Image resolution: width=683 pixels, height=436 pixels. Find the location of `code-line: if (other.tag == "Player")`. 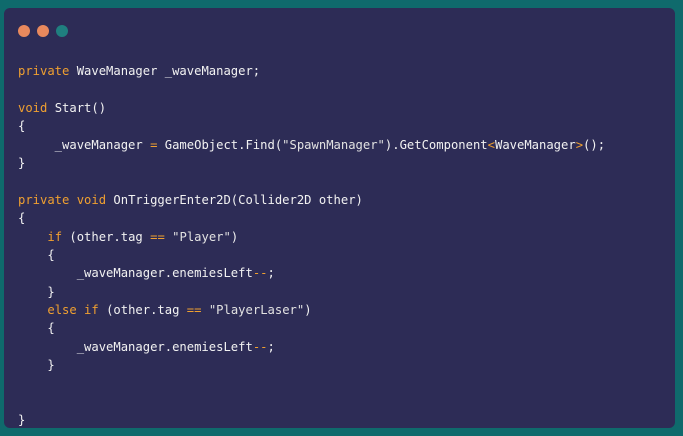

code-line: if (other.tag == "Player") is located at coordinates (311, 237).